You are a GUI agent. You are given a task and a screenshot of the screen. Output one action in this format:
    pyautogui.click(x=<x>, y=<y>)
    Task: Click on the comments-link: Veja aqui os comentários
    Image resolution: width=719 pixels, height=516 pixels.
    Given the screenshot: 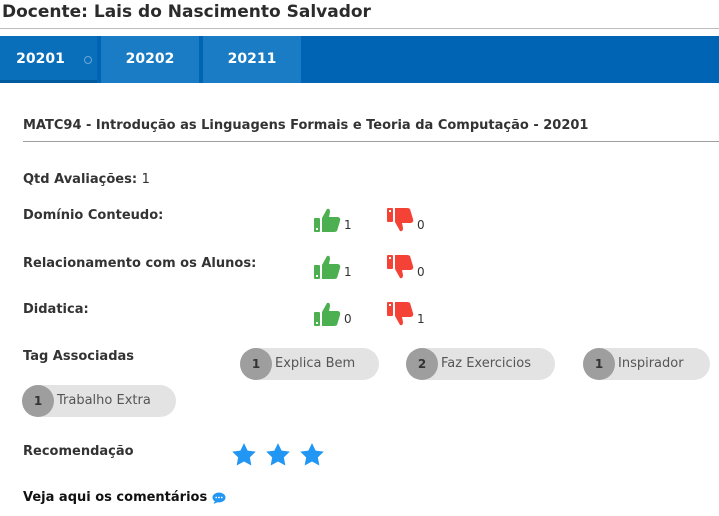 What is the action you would take?
    pyautogui.click(x=115, y=497)
    